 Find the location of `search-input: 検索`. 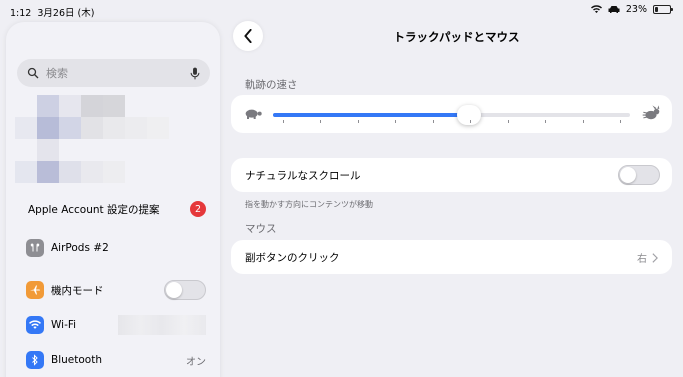

search-input: 検索 is located at coordinates (118, 73).